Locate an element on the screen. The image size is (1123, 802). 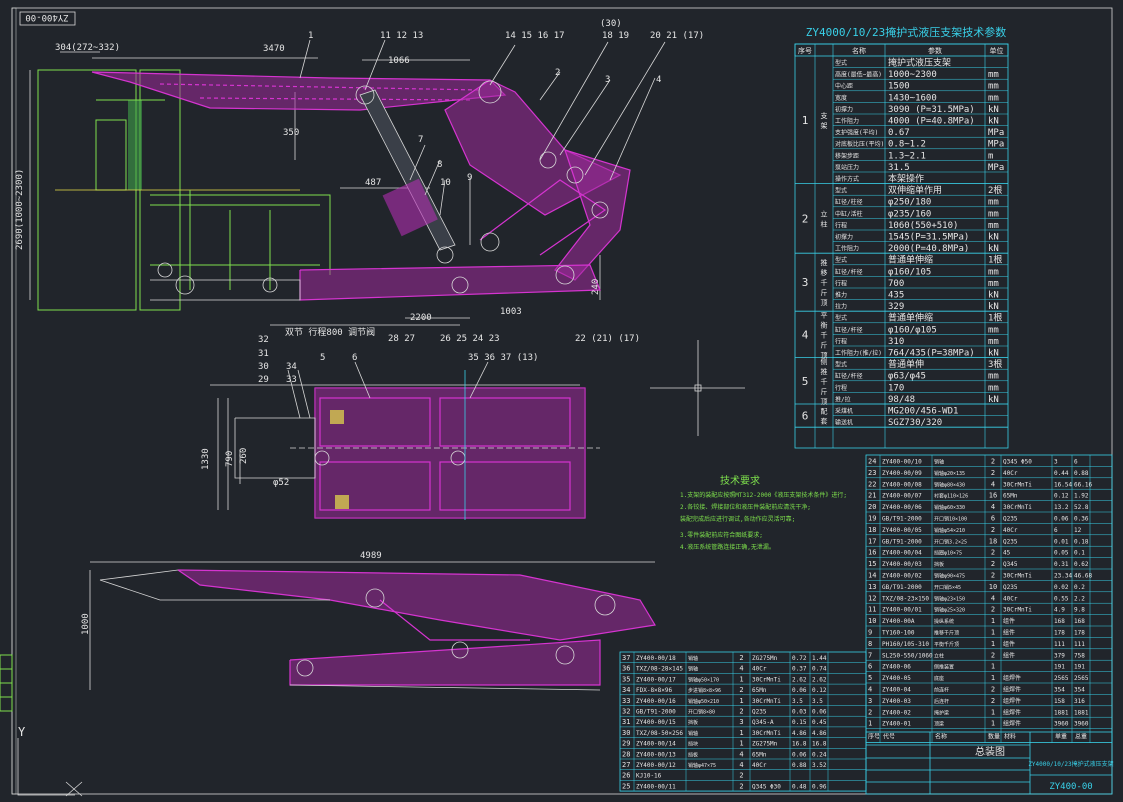
bom-left-cell: 销轴φ50×210 is located at coordinates (703, 701).